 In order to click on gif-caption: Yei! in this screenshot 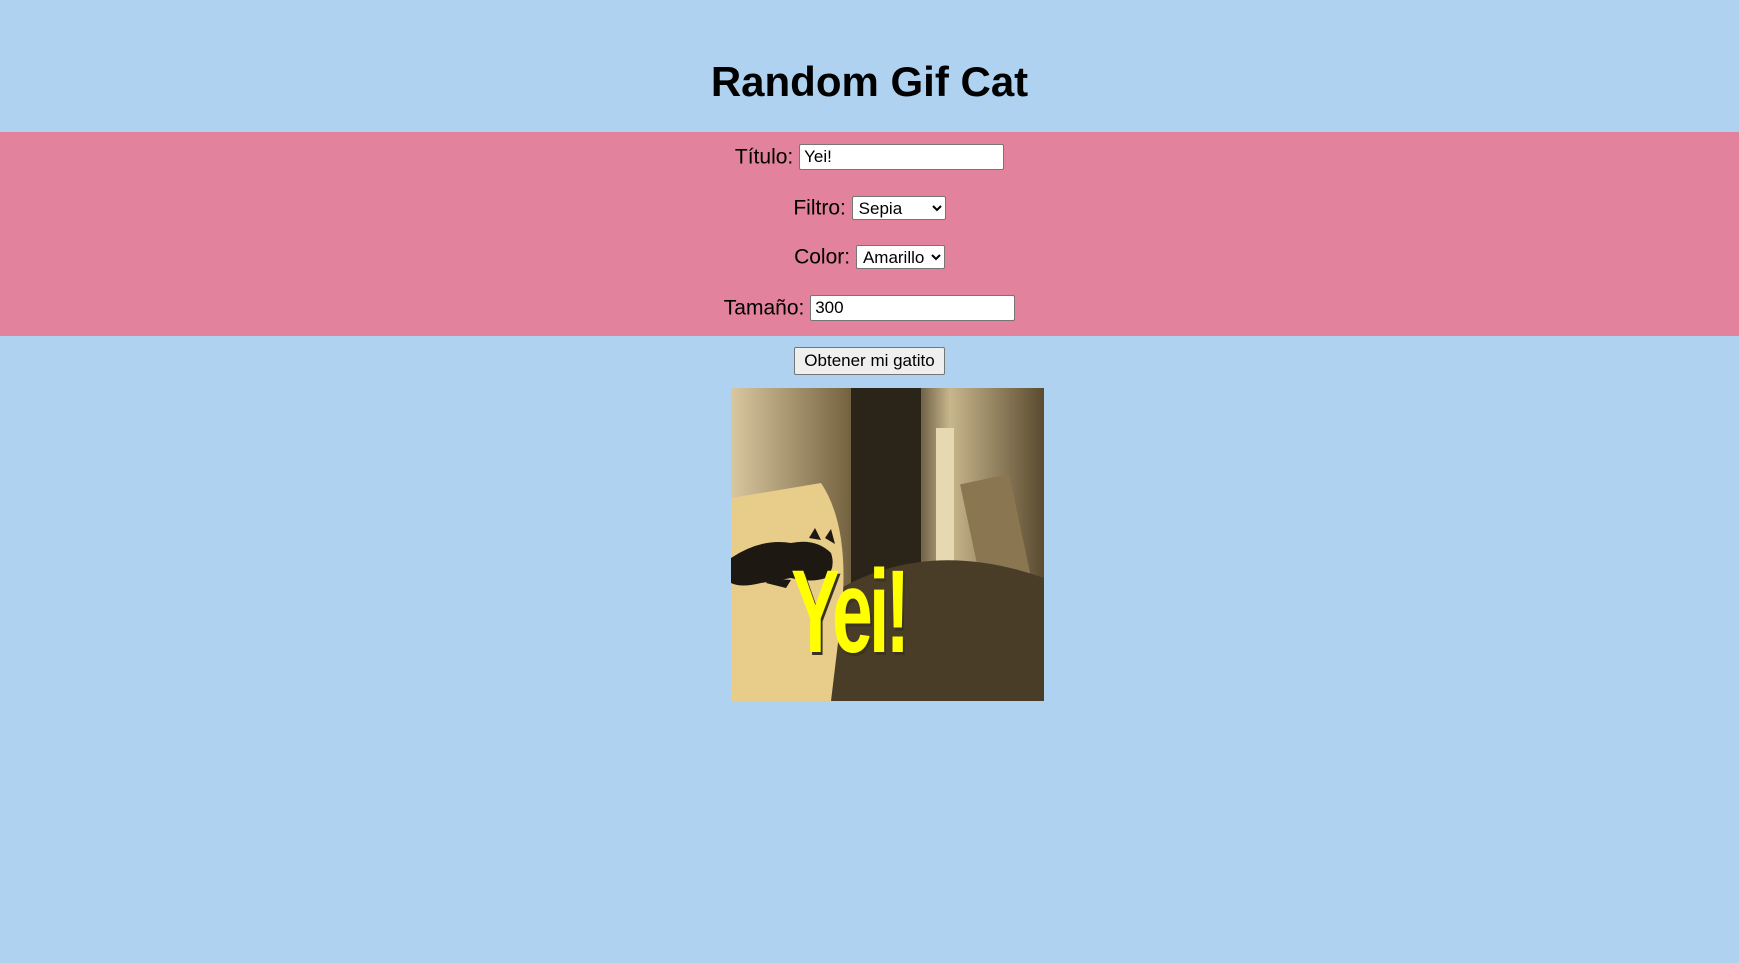, I will do `click(850, 612)`.